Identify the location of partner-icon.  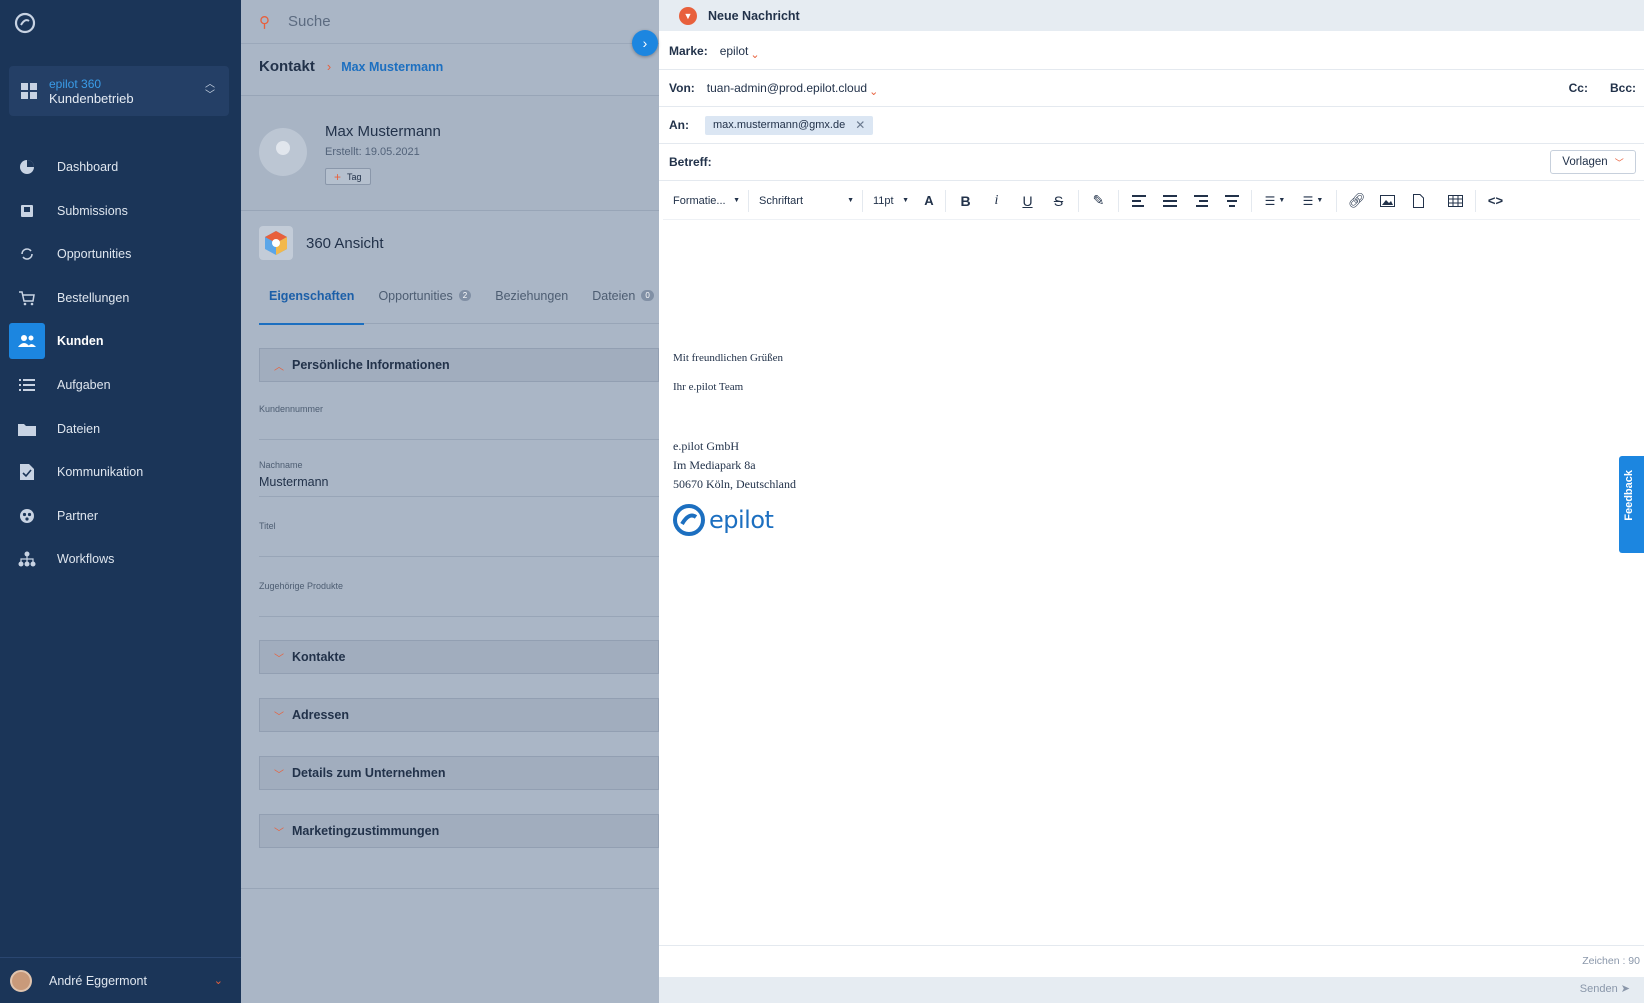
(27, 516).